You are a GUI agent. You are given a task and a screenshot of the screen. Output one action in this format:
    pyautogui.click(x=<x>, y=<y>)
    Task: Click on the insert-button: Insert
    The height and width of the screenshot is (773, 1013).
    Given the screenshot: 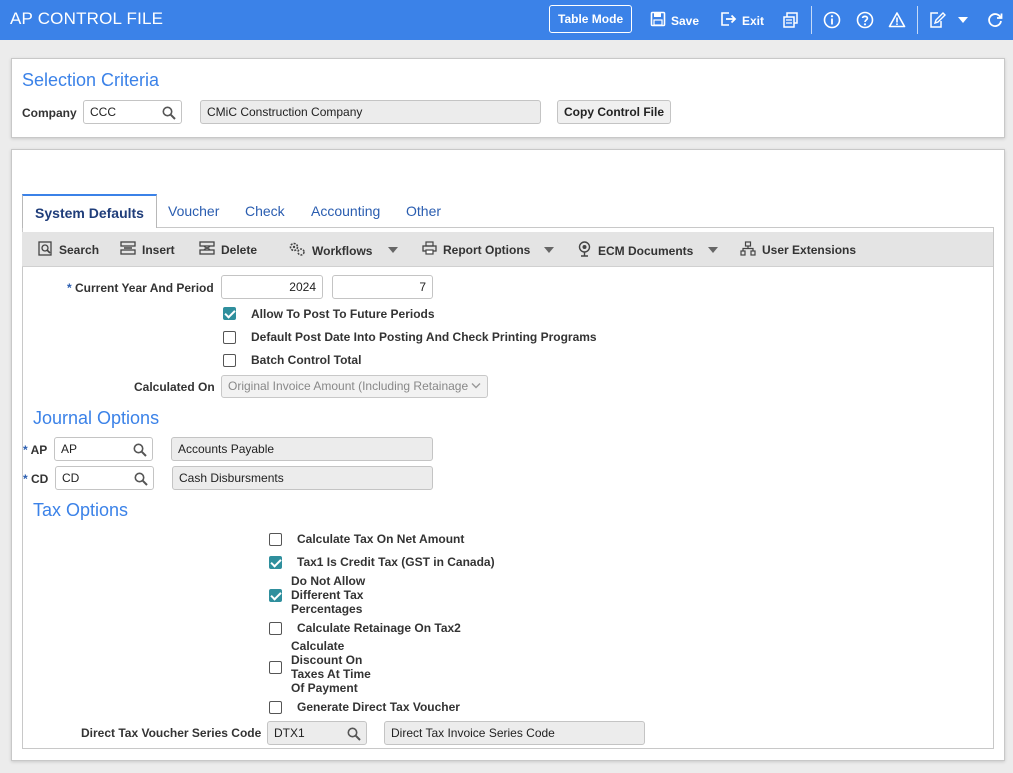 What is the action you would take?
    pyautogui.click(x=147, y=249)
    